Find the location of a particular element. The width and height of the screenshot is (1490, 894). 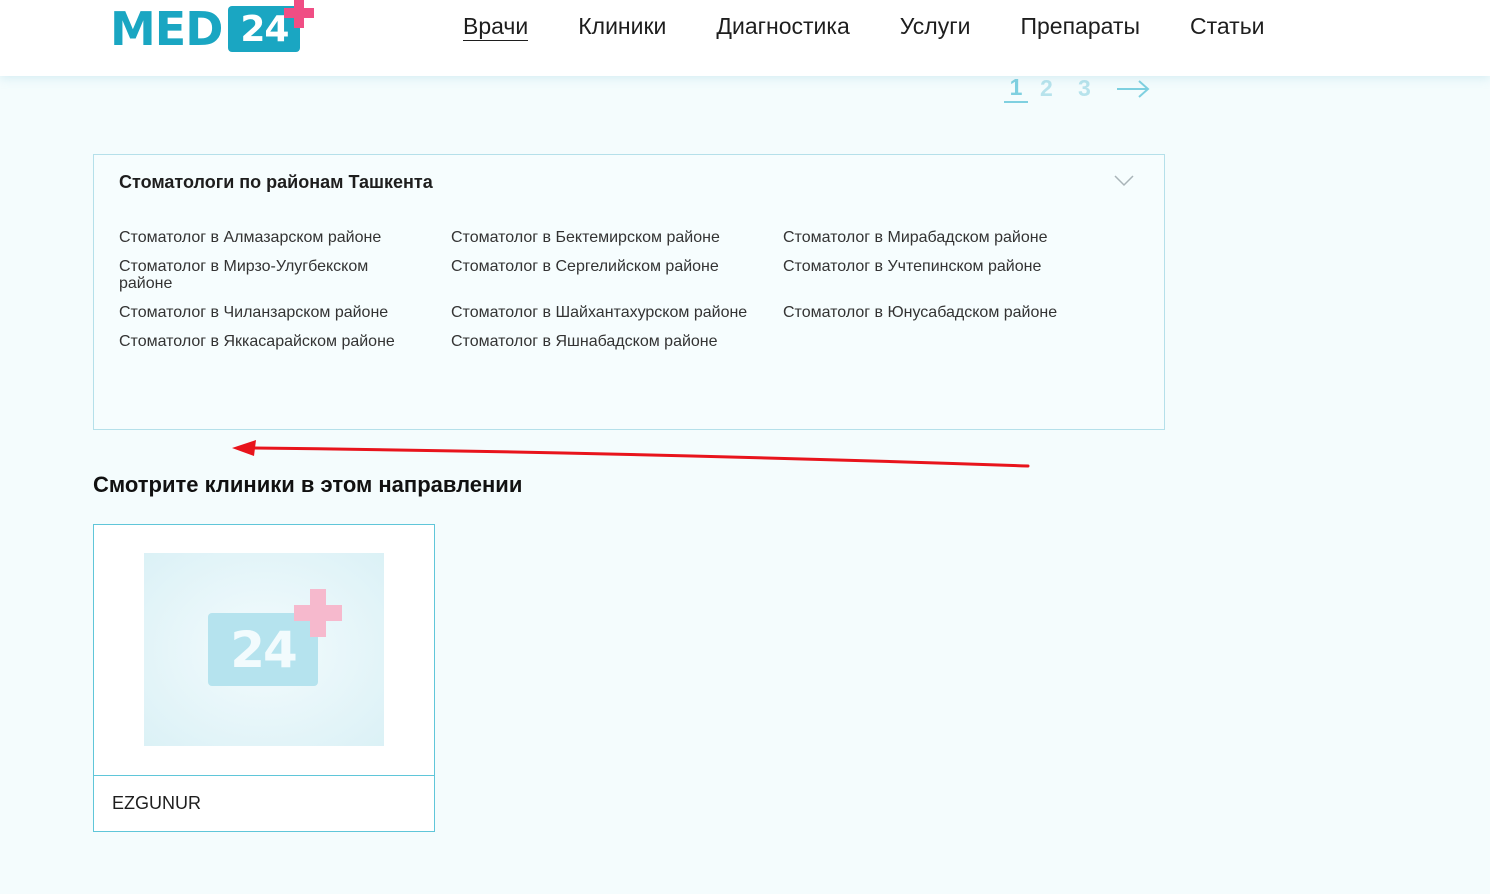

district-link: Стоматолог в Юнусабадском районе is located at coordinates (933, 312).